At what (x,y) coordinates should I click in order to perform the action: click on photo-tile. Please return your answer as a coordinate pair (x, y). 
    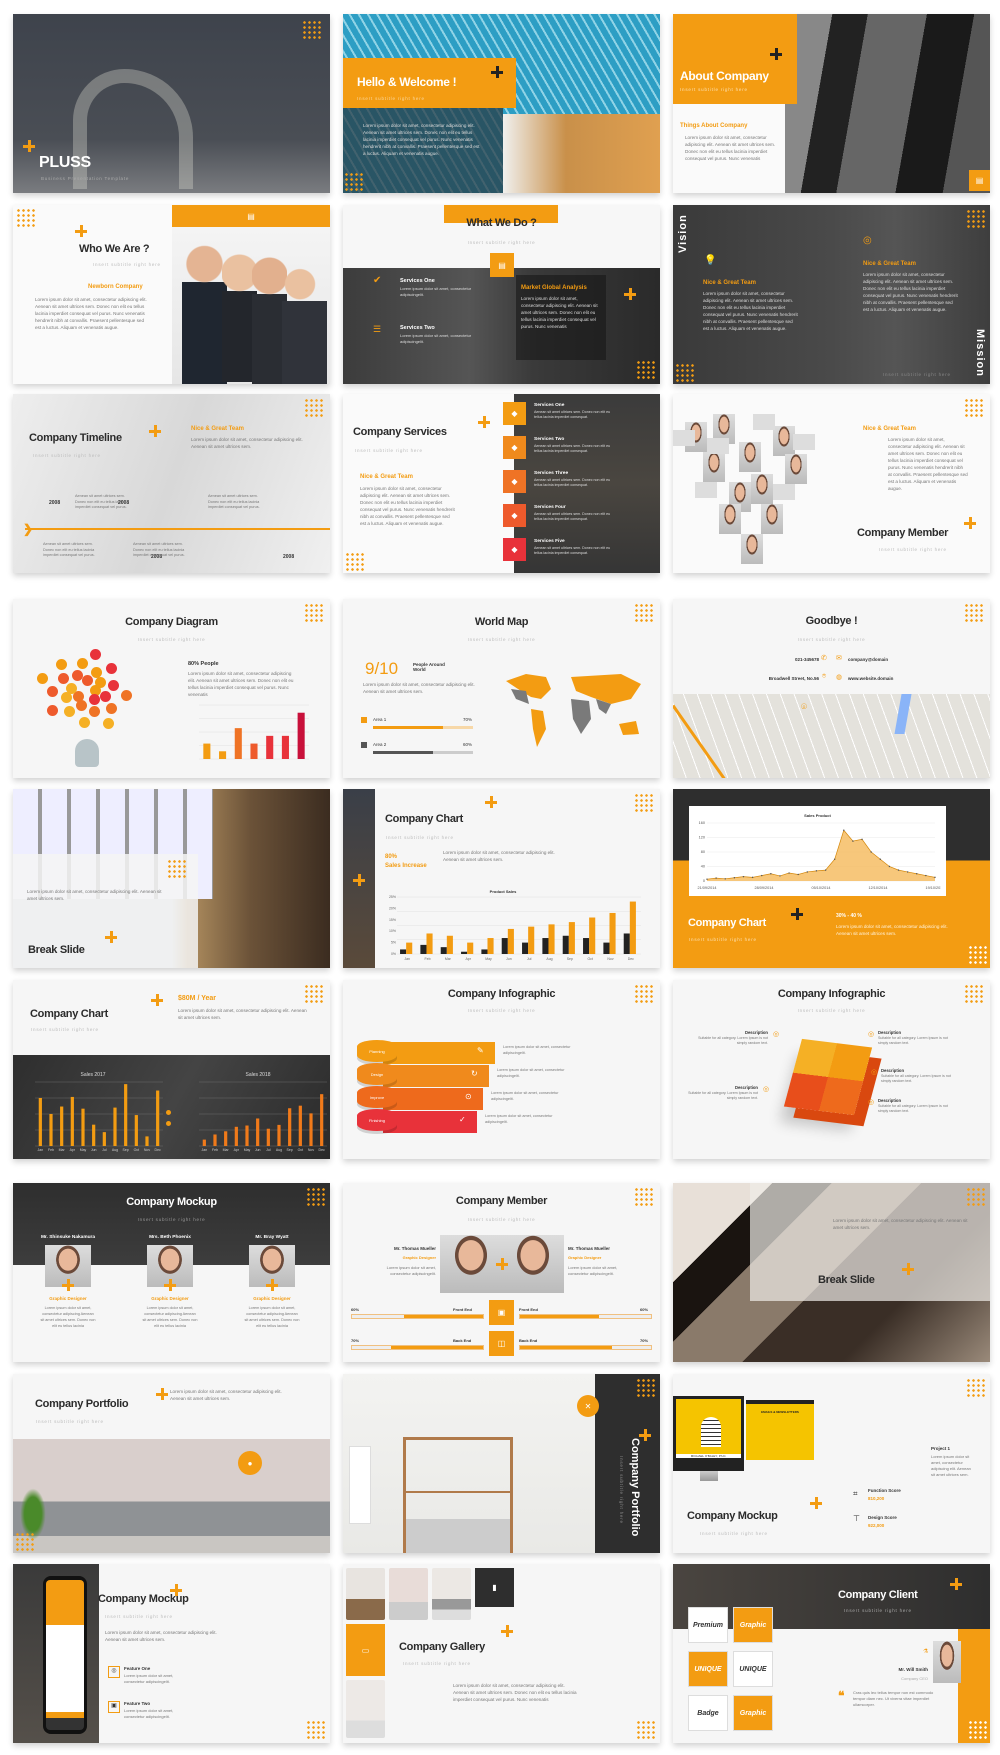
    Looking at the image, I should click on (764, 422).